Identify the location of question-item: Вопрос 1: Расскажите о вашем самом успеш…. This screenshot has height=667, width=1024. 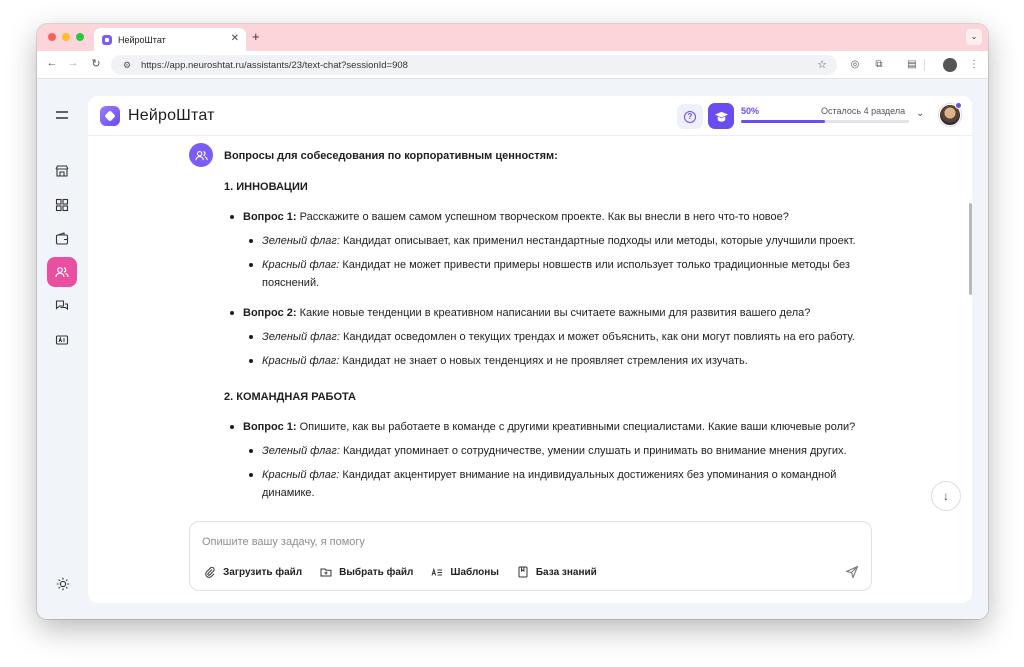
(554, 217).